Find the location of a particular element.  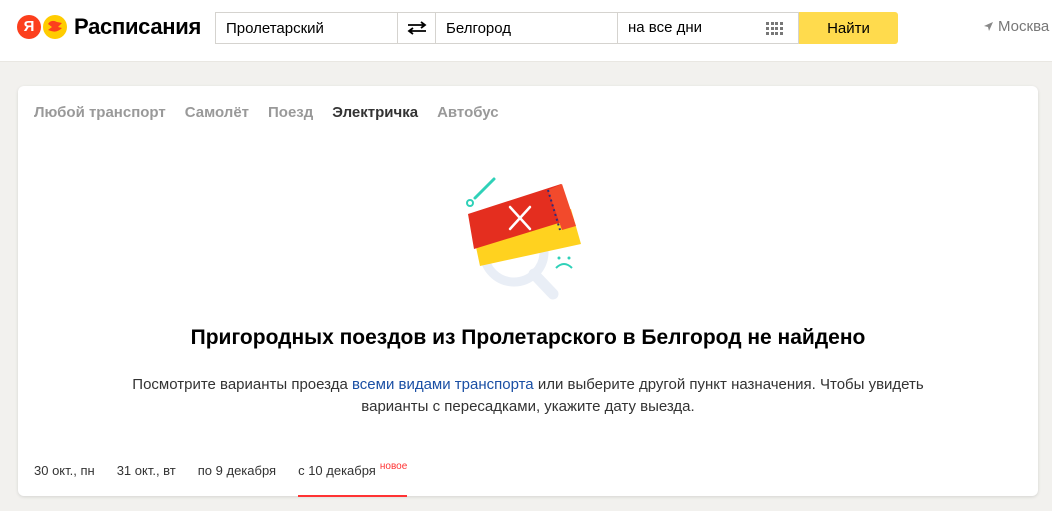

date-input: на все дни is located at coordinates (708, 28).